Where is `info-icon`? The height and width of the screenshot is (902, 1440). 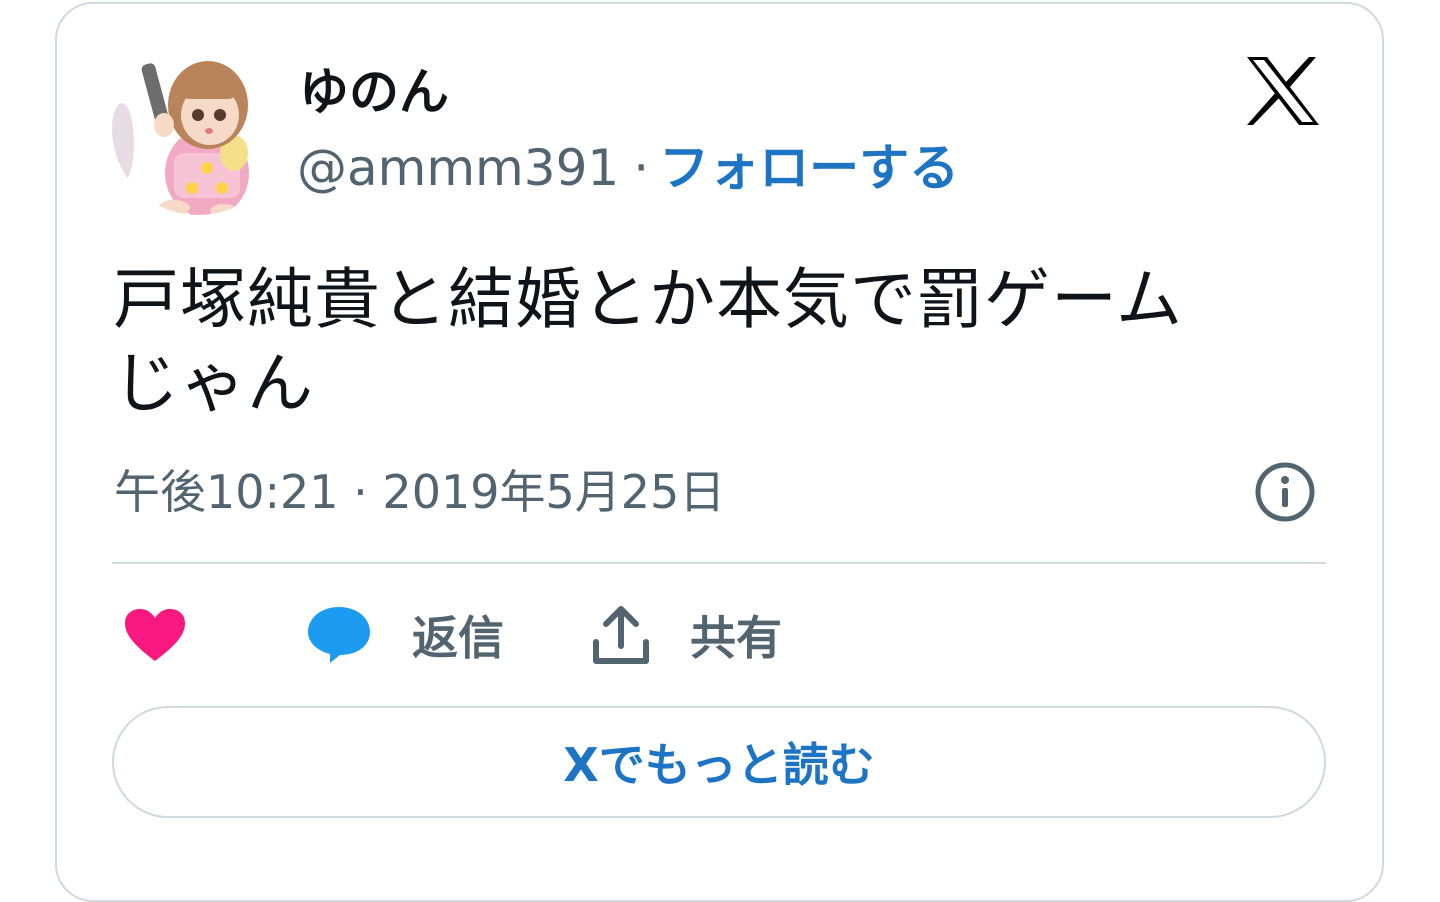
info-icon is located at coordinates (1285, 492).